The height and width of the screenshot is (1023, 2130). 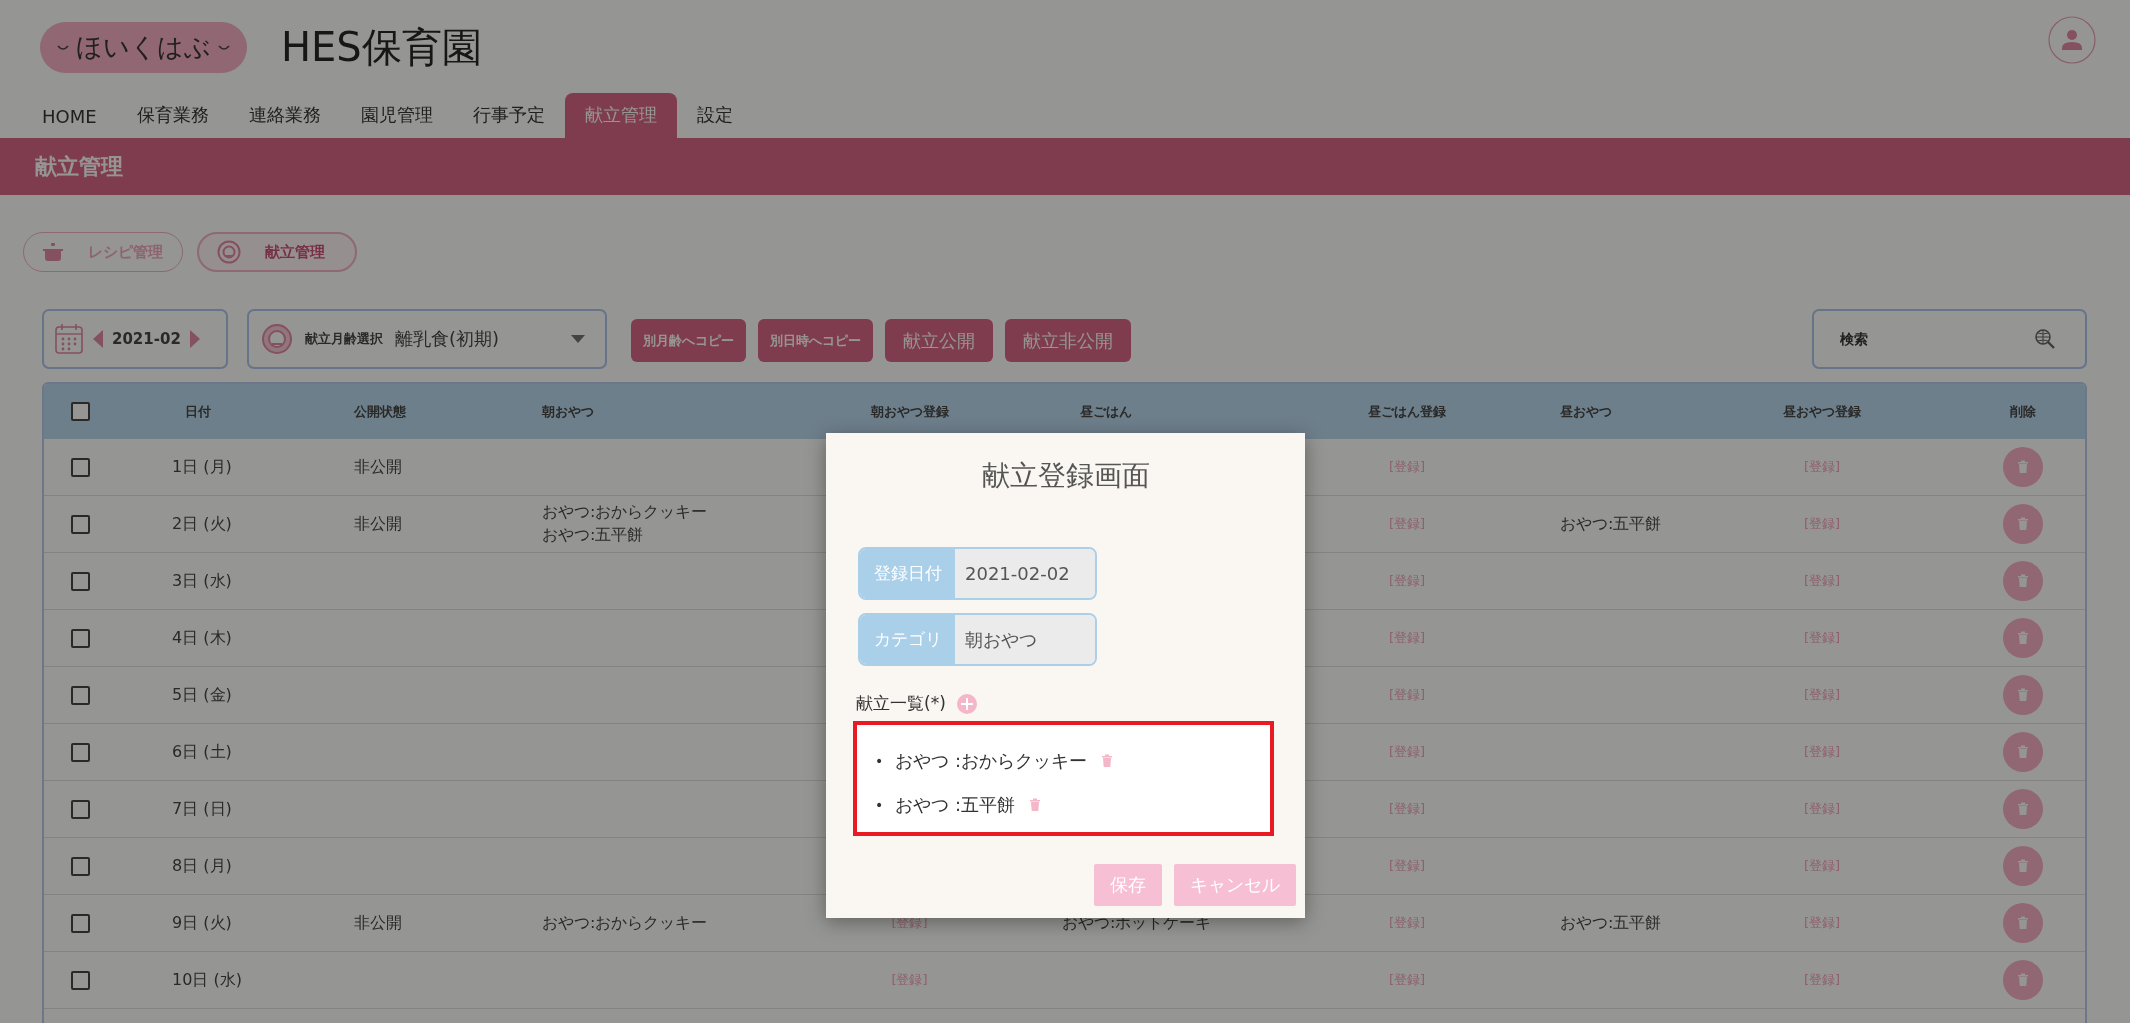 I want to click on previous-arrow-icon, so click(x=98, y=339).